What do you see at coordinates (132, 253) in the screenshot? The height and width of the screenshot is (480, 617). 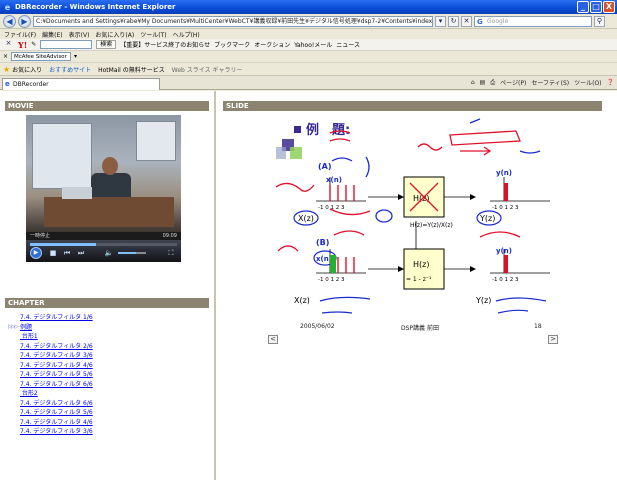 I see `volume-slider` at bounding box center [132, 253].